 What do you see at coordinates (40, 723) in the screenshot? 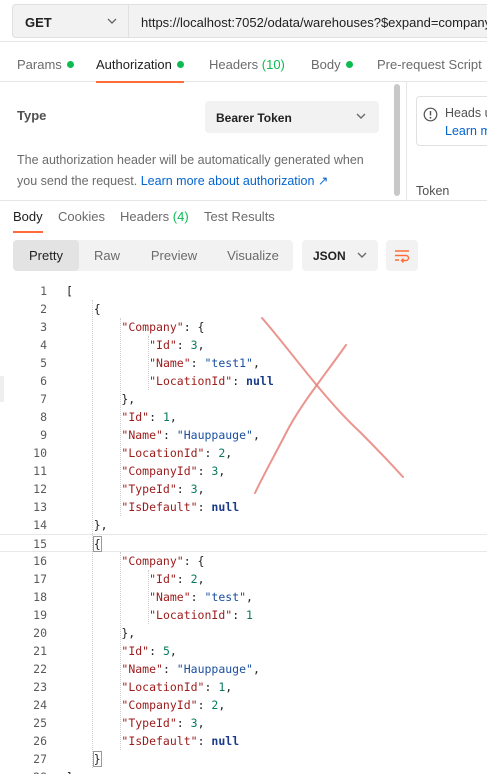
I see `line-number: 25` at bounding box center [40, 723].